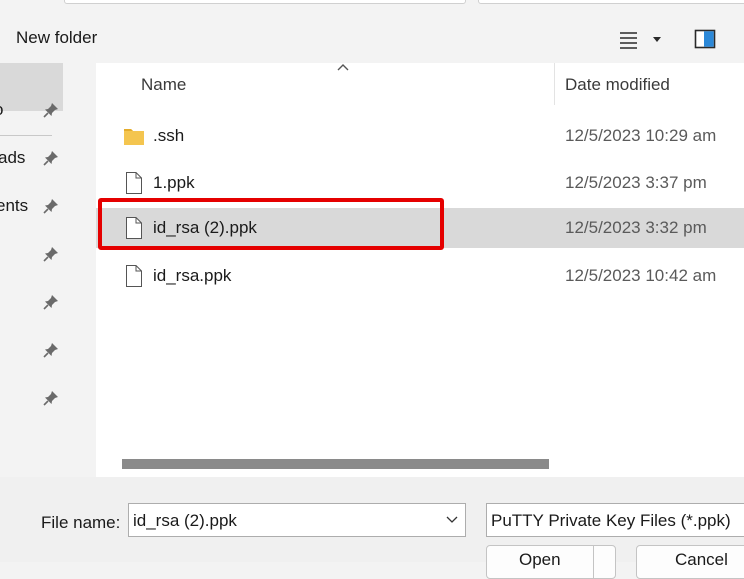  What do you see at coordinates (163, 85) in the screenshot?
I see `column-header-name: Name` at bounding box center [163, 85].